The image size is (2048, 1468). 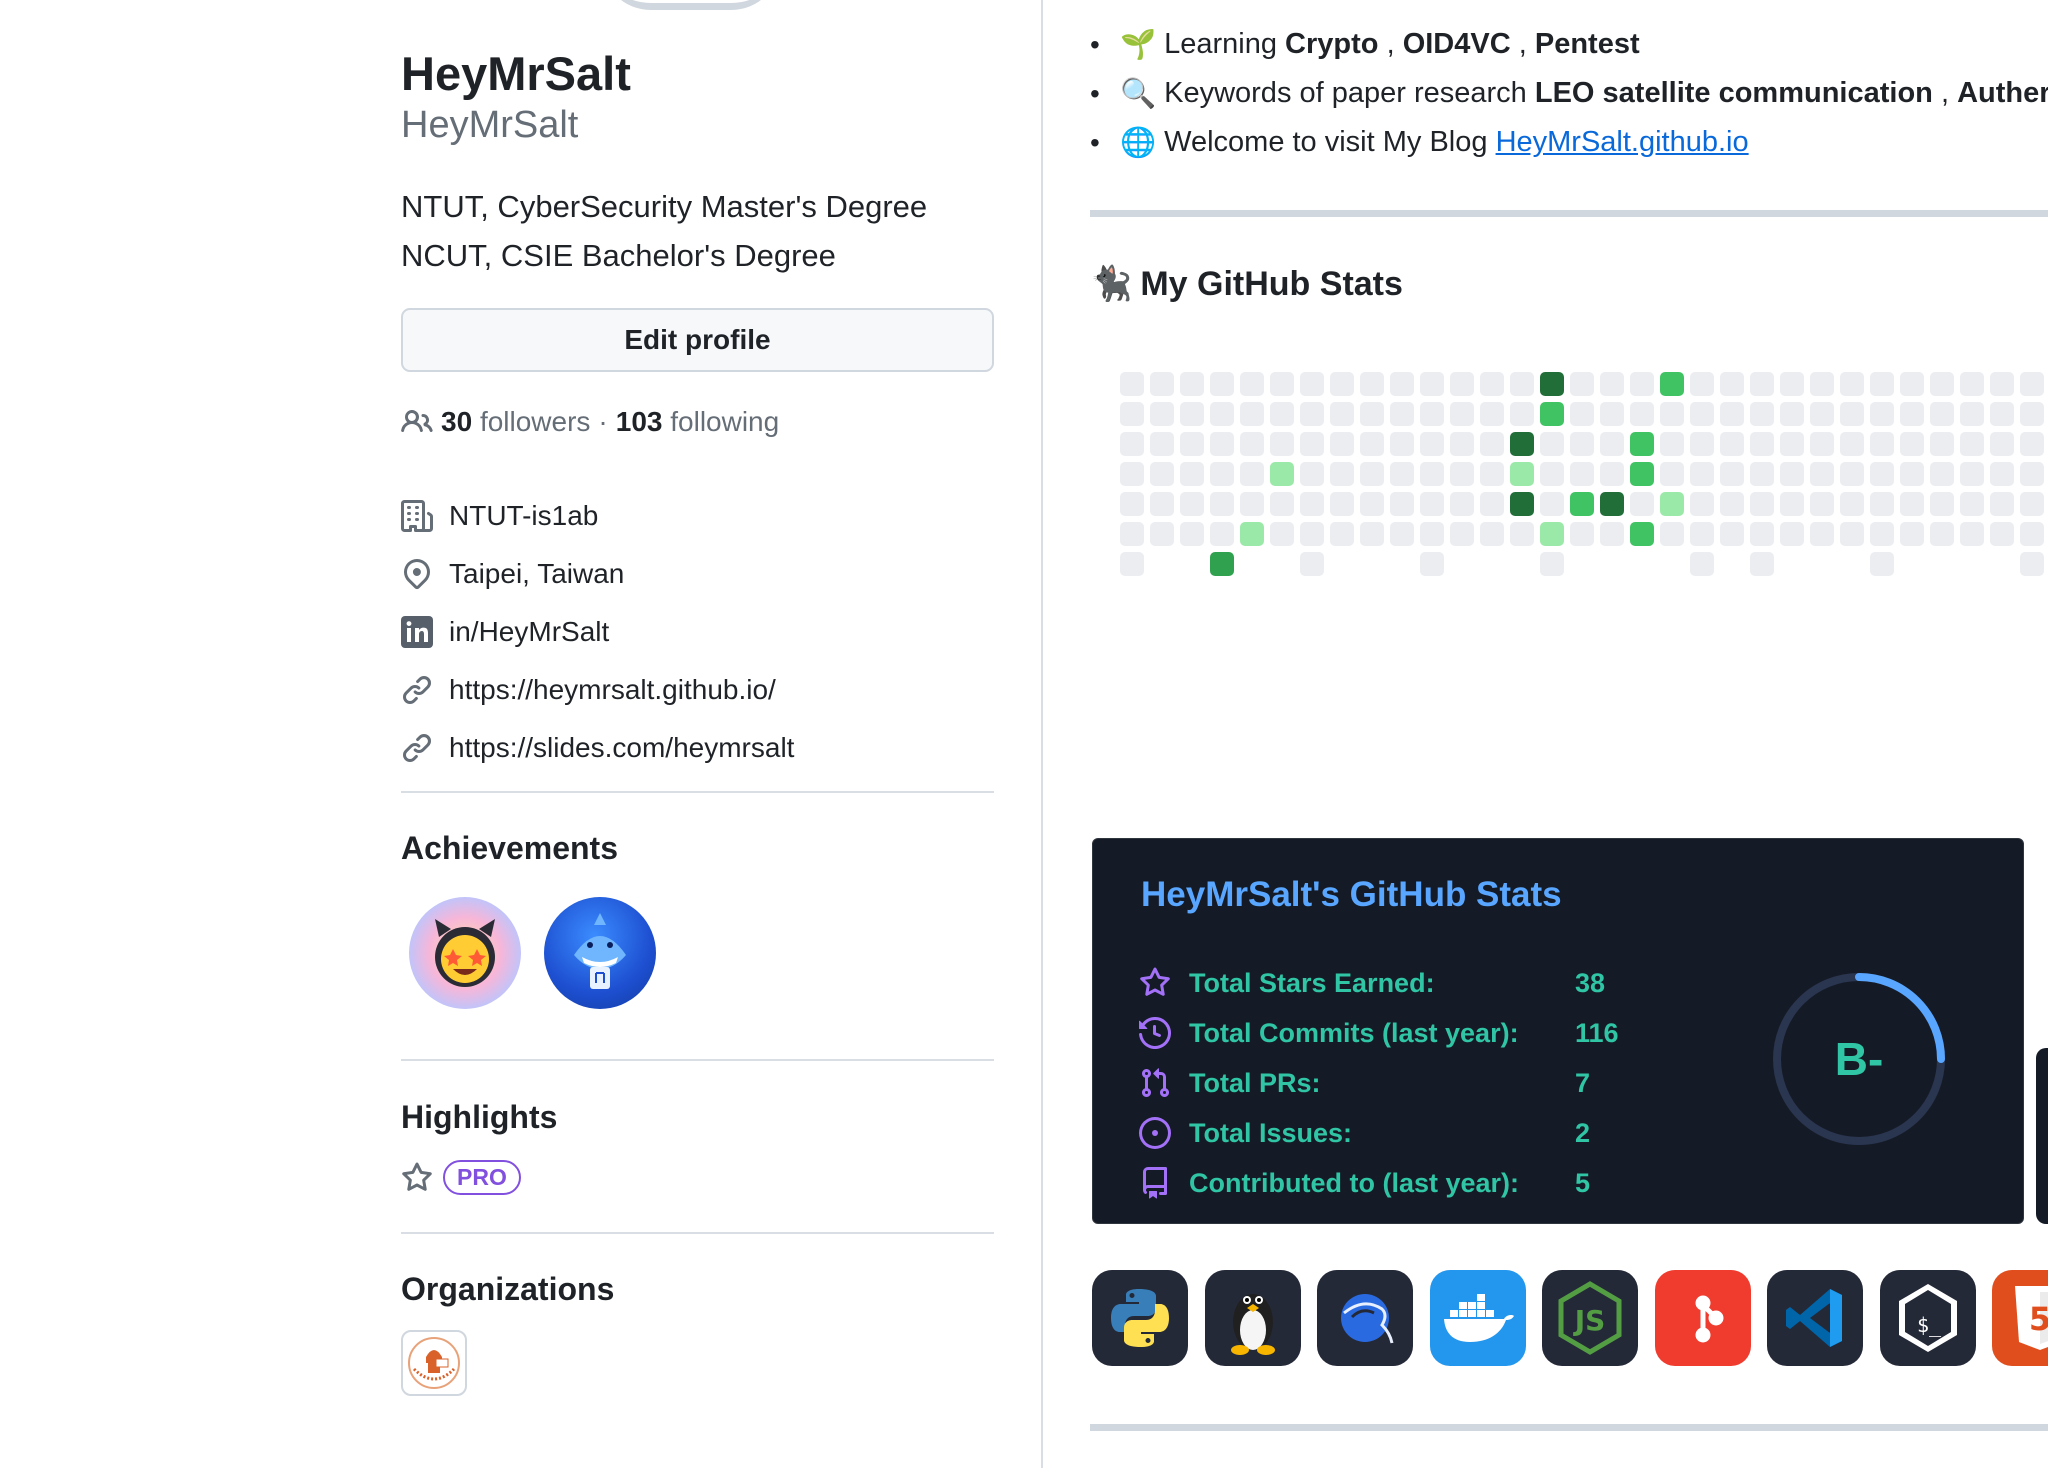 What do you see at coordinates (1733, 93) in the screenshot?
I see `keyword: LEO satellite communication` at bounding box center [1733, 93].